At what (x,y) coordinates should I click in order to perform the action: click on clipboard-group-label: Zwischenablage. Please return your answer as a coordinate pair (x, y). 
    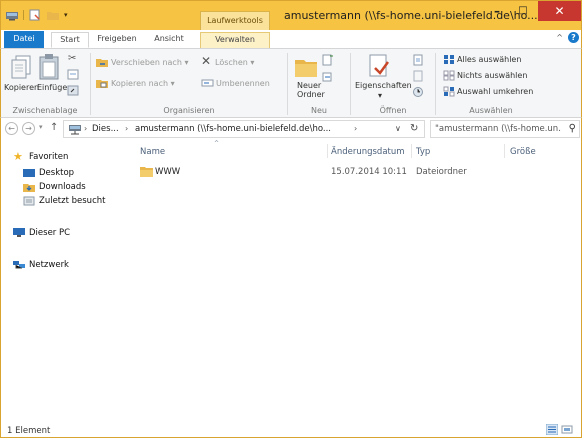
    Looking at the image, I should click on (45, 110).